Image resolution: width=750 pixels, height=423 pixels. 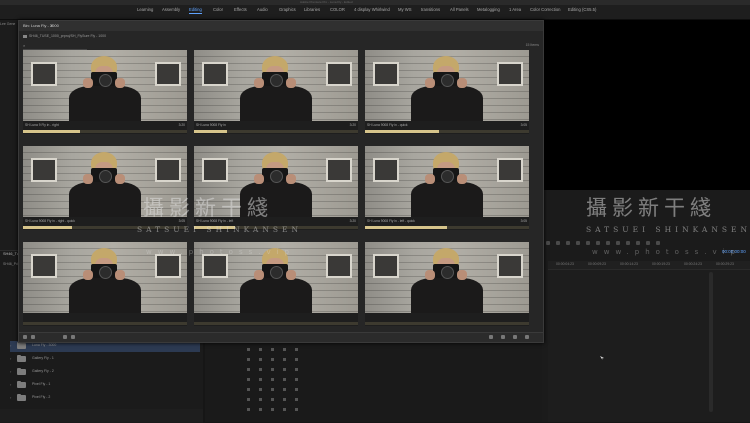 I want to click on workspace-tab: Metalogging, so click(x=488, y=9).